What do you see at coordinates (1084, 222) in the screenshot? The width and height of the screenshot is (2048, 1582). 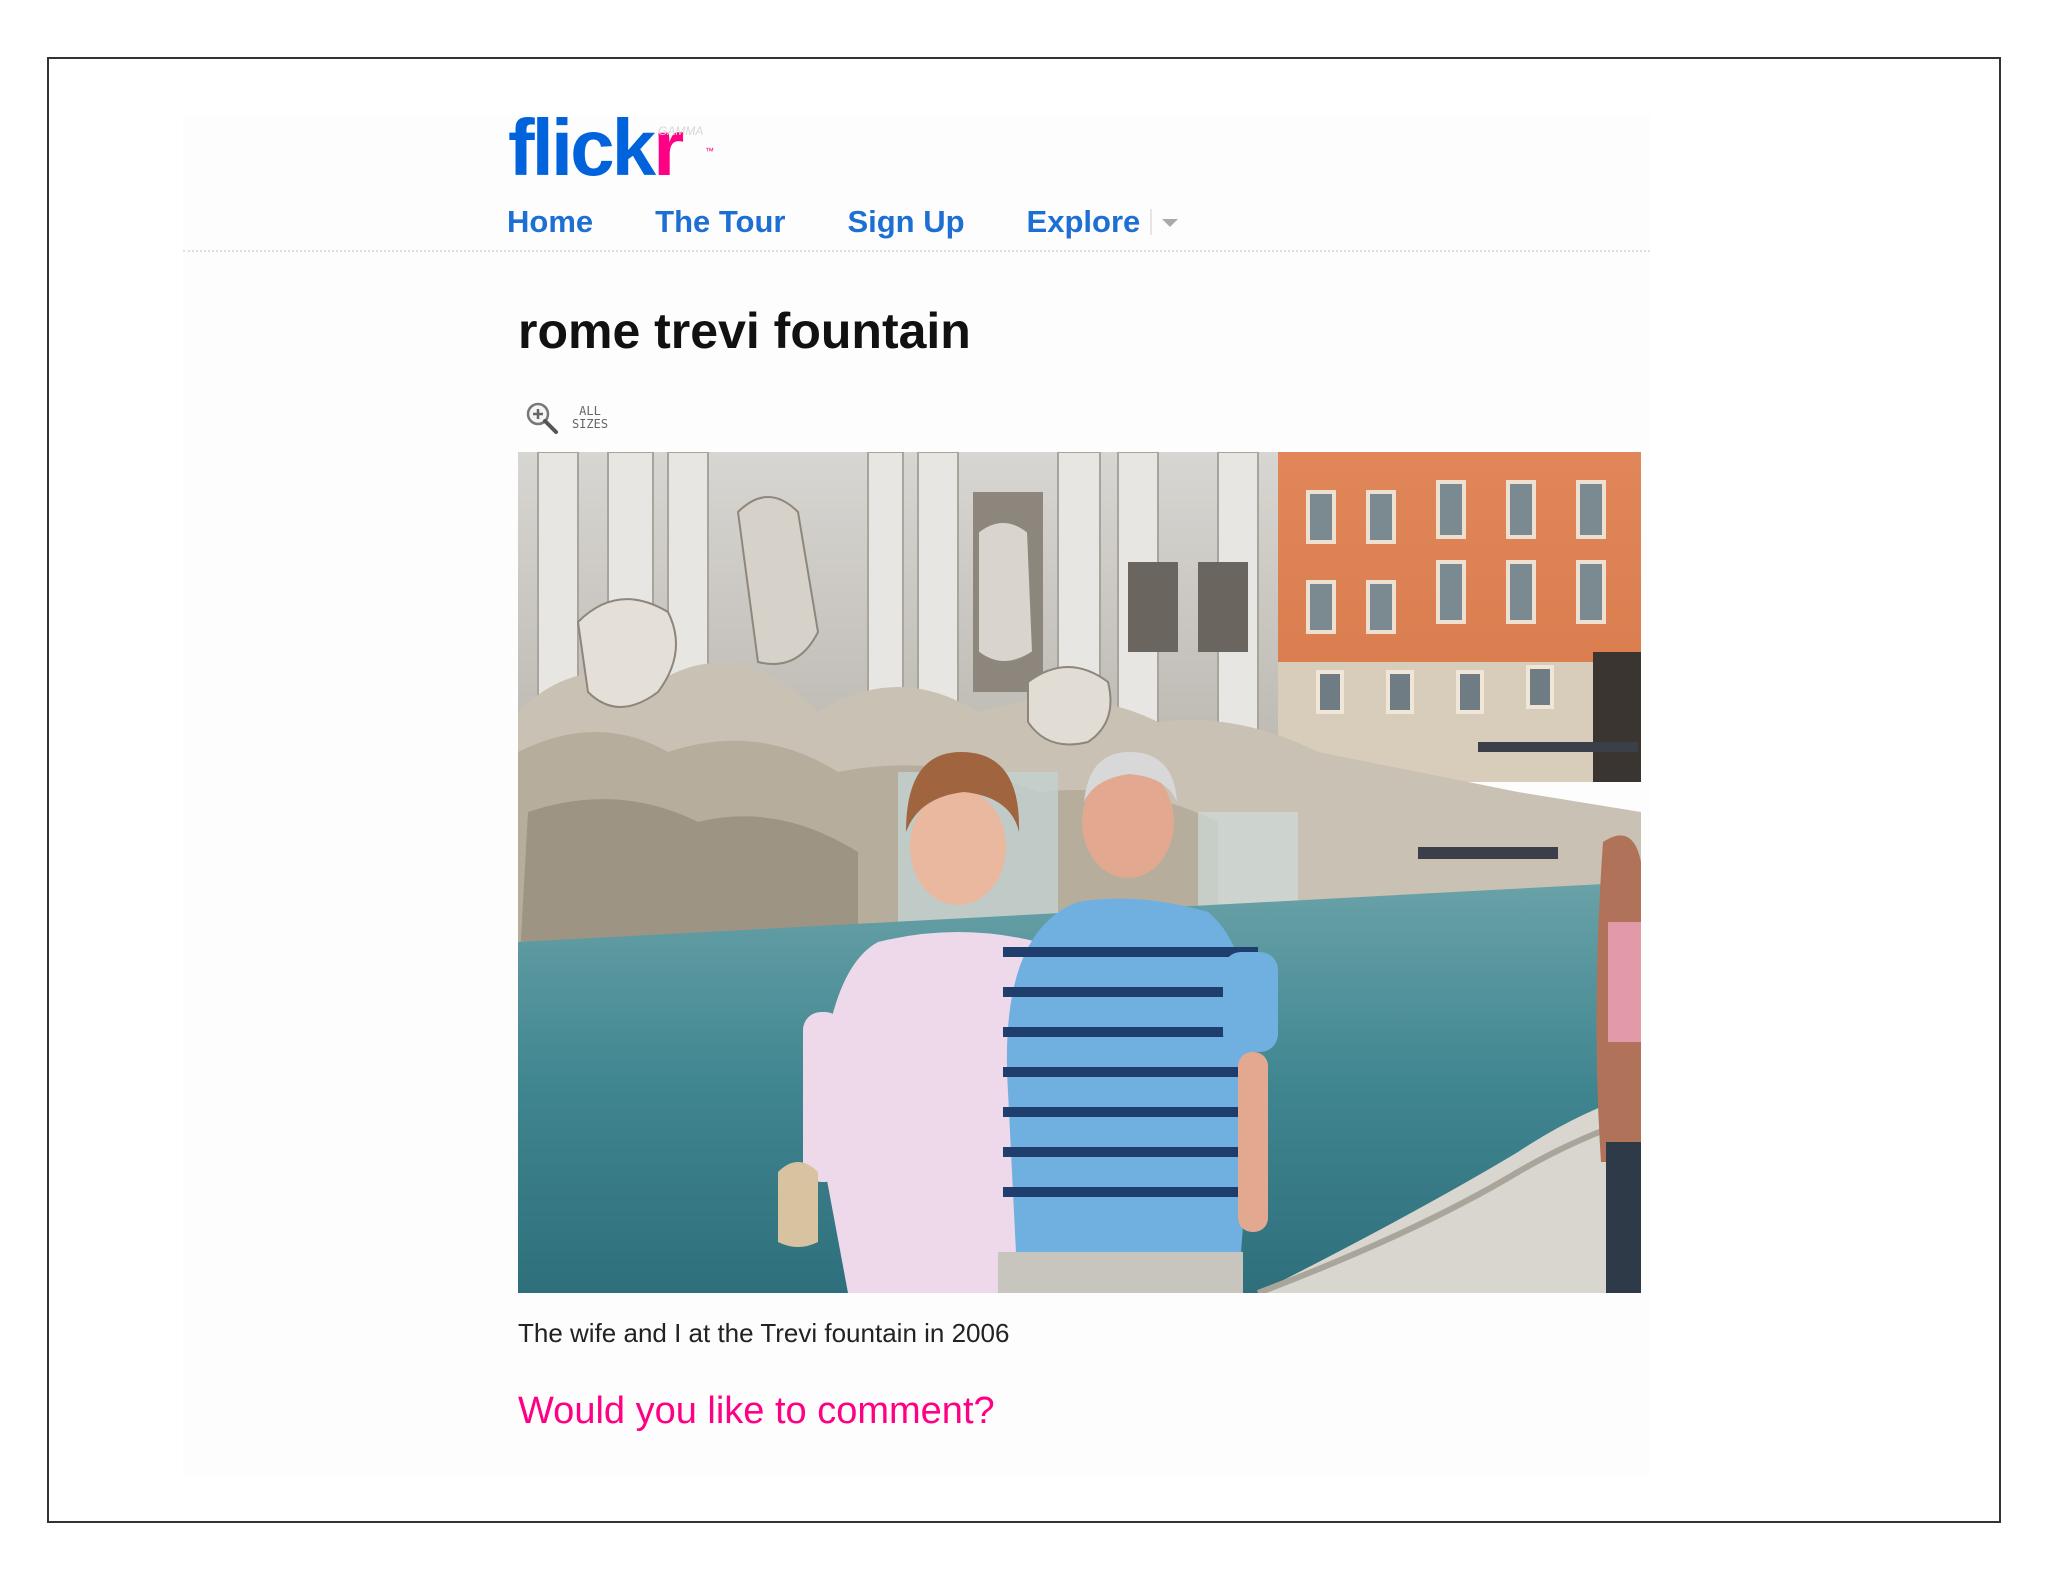 I see `nav-explore: Explore` at bounding box center [1084, 222].